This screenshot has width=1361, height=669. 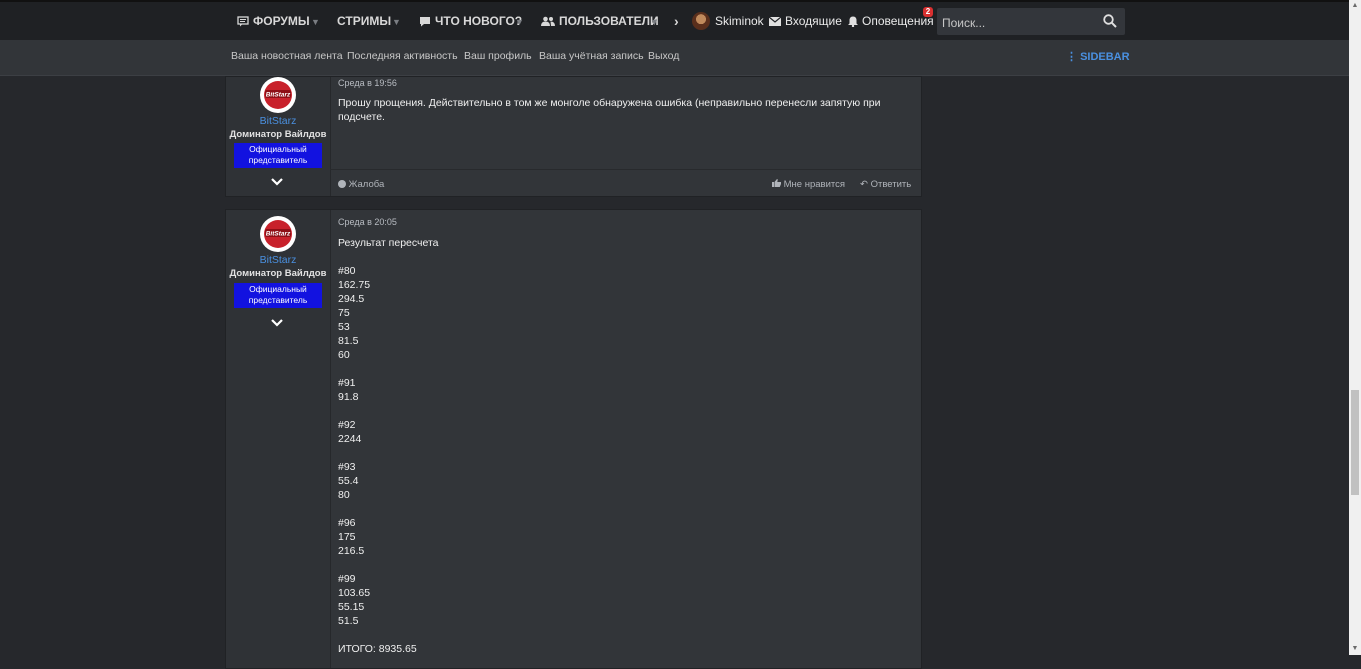 What do you see at coordinates (366, 184) in the screenshot?
I see `report-label: Жалоба` at bounding box center [366, 184].